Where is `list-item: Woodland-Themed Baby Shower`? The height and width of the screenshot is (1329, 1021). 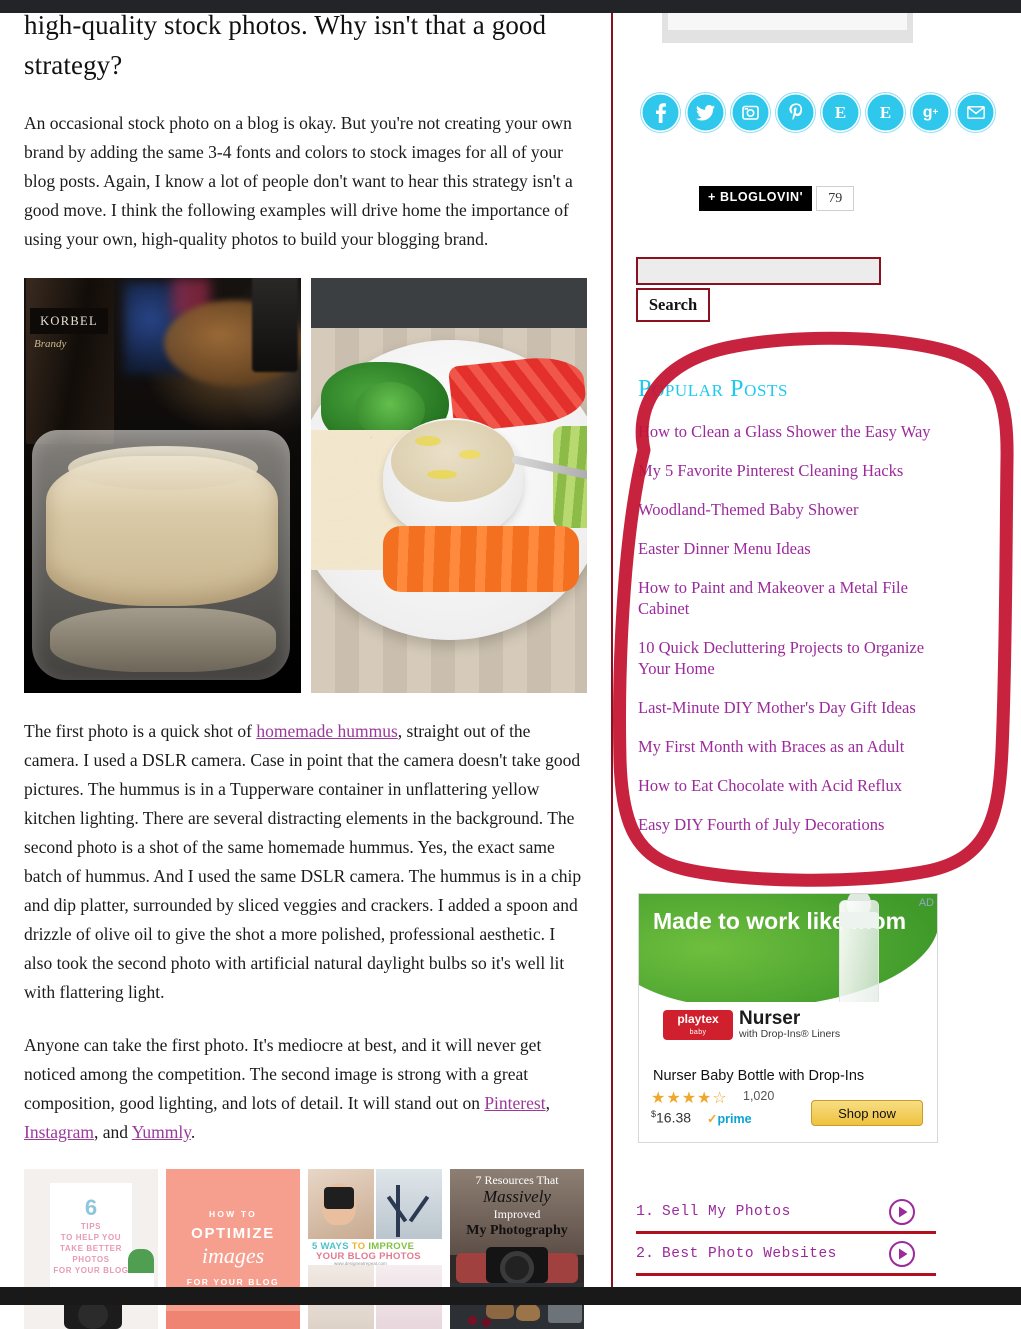
list-item: Woodland-Themed Baby Shower is located at coordinates (793, 509).